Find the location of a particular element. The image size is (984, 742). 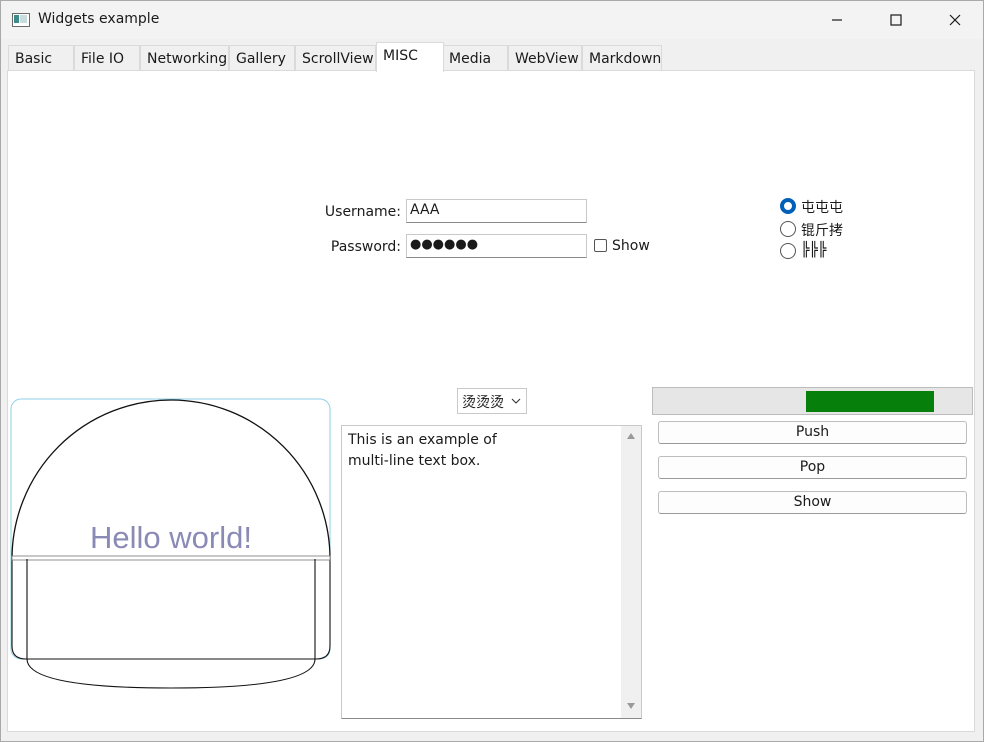

progress-bar is located at coordinates (812, 401).